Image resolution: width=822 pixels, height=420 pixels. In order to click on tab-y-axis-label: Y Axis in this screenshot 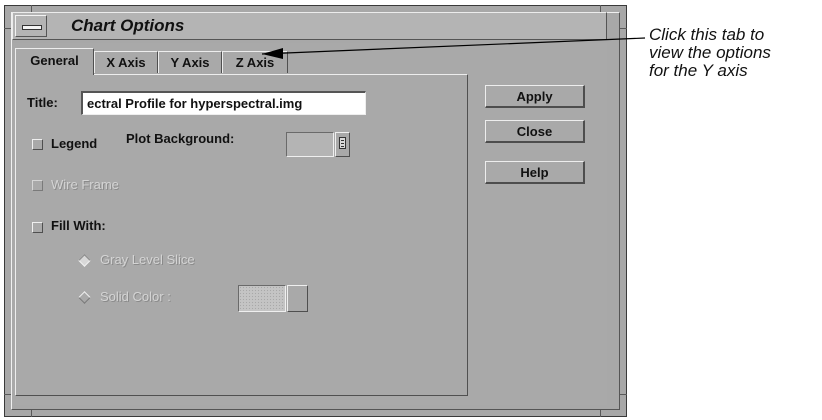, I will do `click(190, 62)`.